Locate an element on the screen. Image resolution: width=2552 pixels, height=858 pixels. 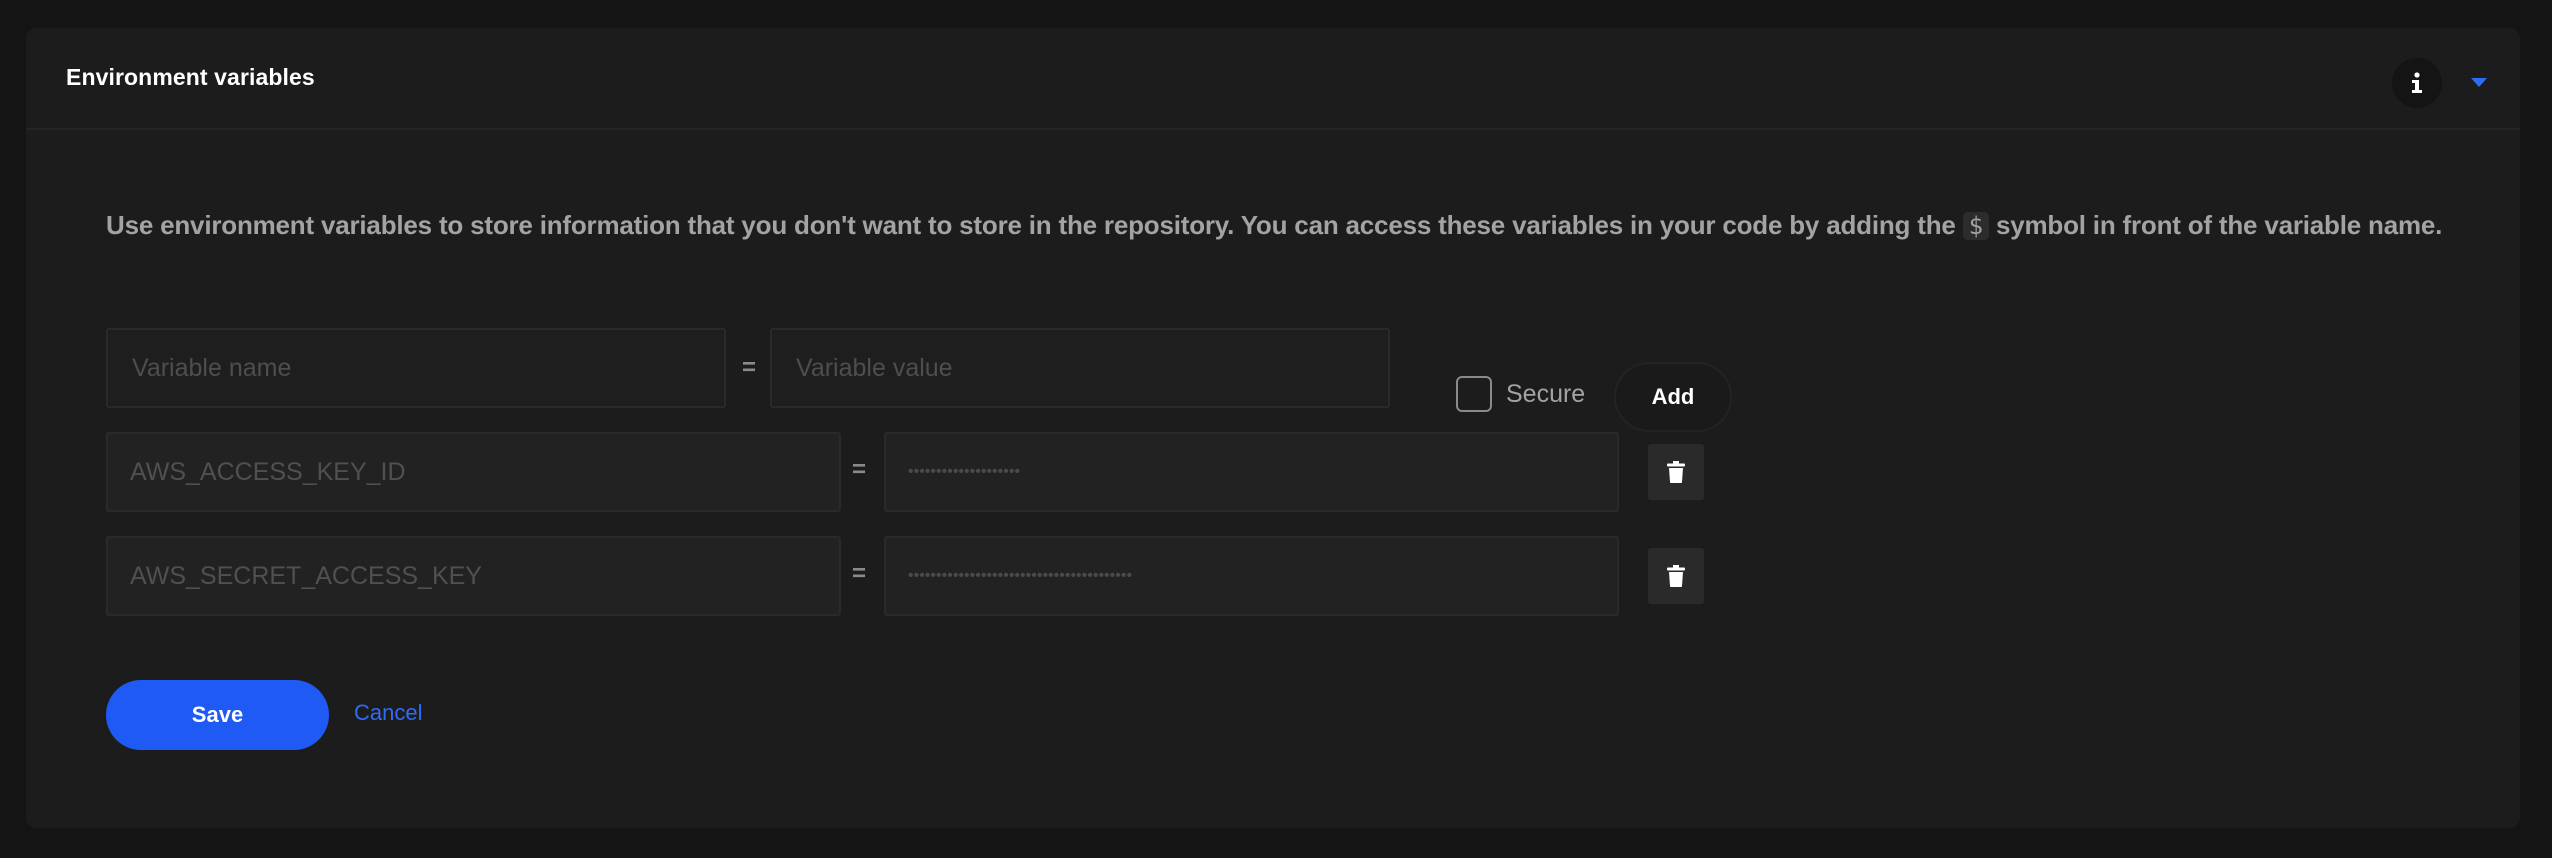
masked-value: •••••••••••••••••••• is located at coordinates (964, 471).